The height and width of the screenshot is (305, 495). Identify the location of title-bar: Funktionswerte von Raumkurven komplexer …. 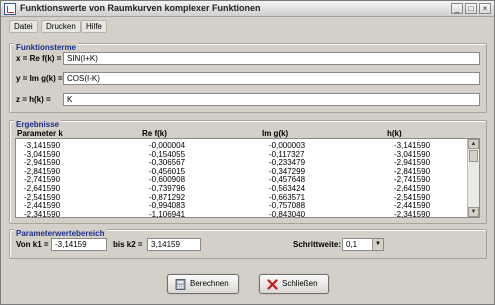
(247, 9).